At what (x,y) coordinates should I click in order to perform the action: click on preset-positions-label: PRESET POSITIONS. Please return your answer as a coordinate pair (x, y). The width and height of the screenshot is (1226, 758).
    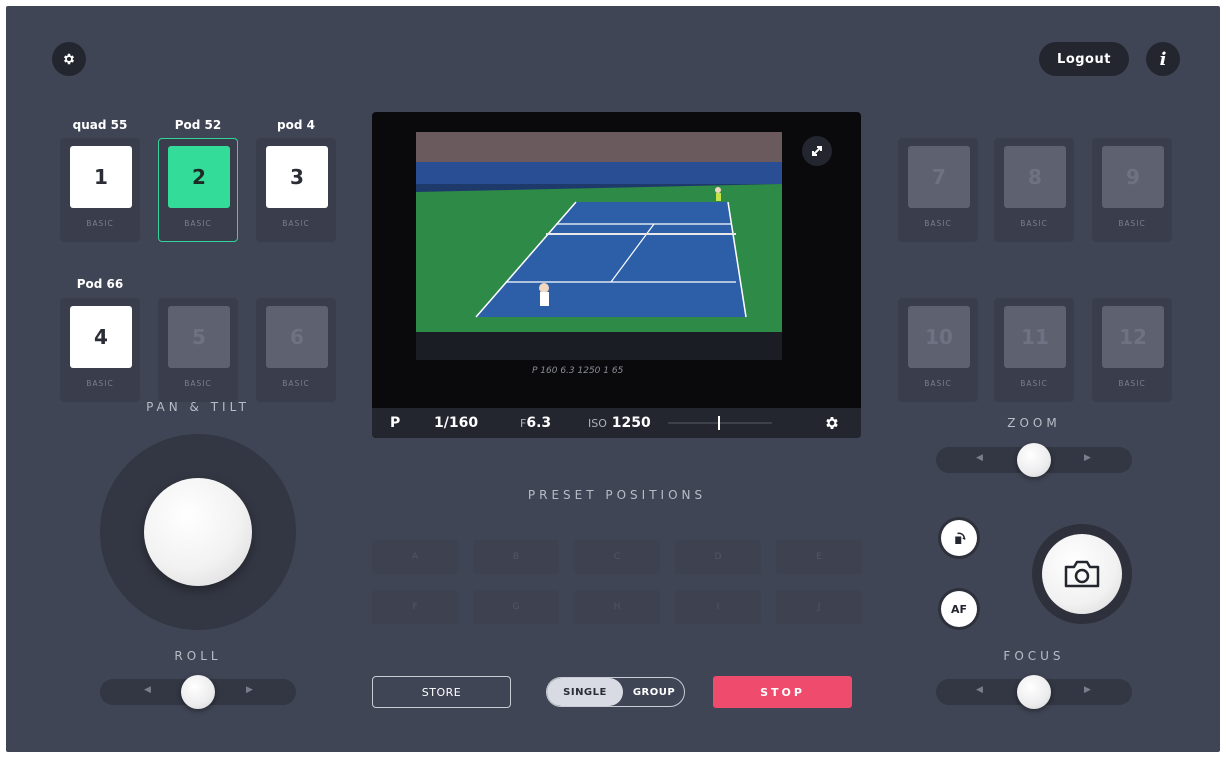
    Looking at the image, I should click on (617, 495).